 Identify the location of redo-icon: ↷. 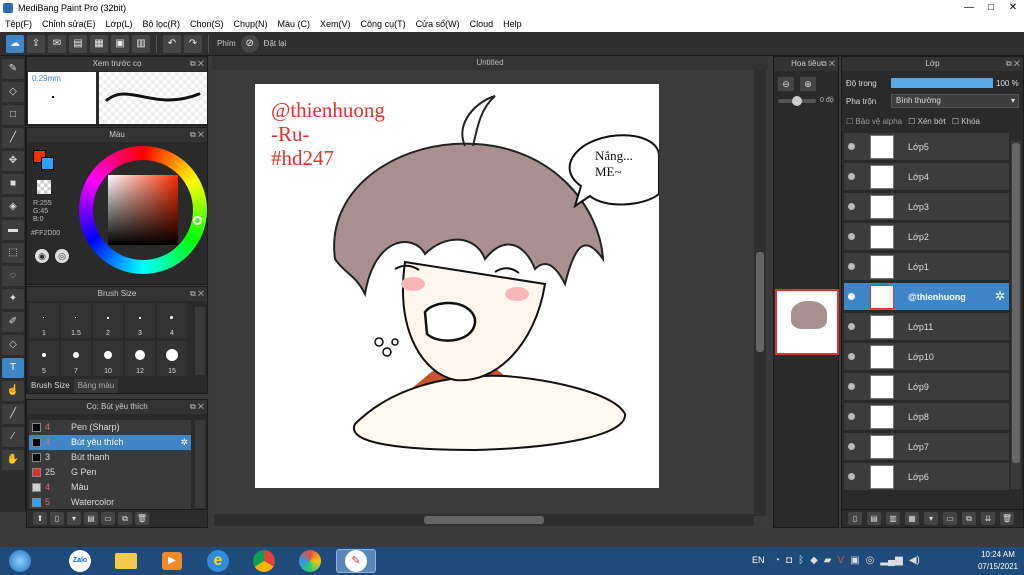
(193, 43).